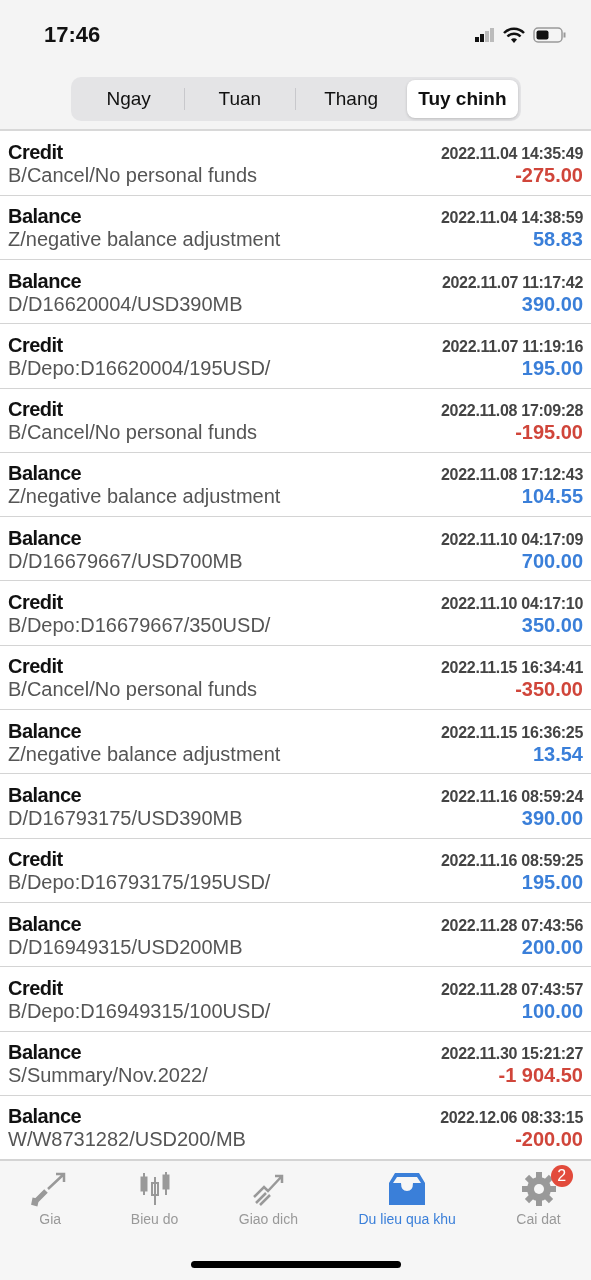 The height and width of the screenshot is (1280, 591). What do you see at coordinates (512, 154) in the screenshot?
I see `deal-time: 2022.11.04 14:35:49` at bounding box center [512, 154].